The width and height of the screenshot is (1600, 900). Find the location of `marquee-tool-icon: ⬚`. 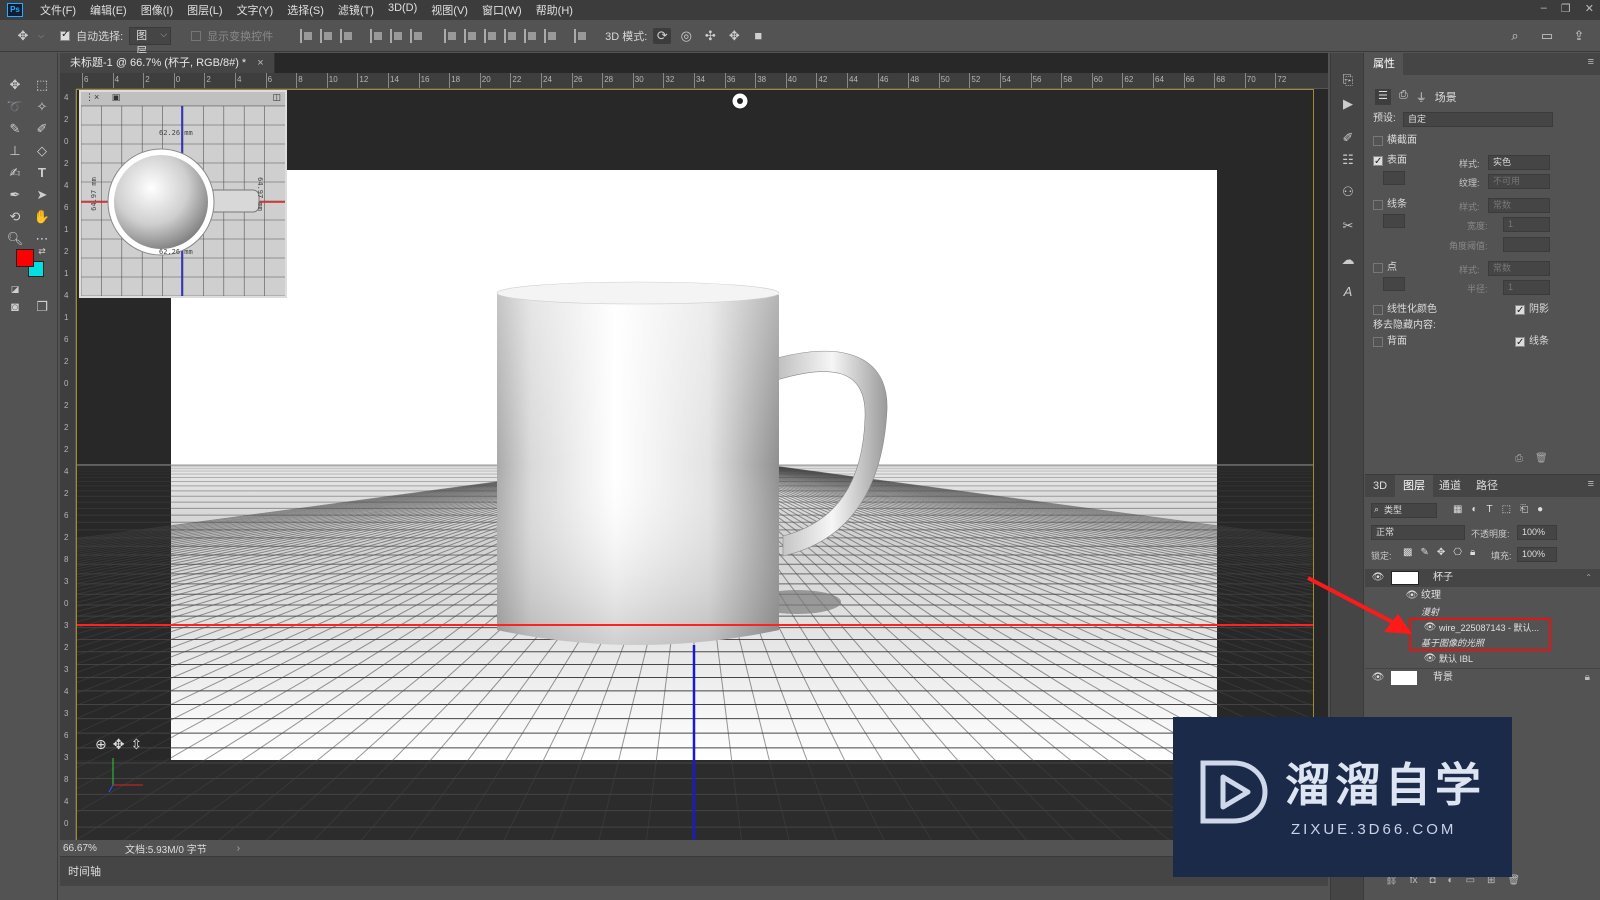

marquee-tool-icon: ⬚ is located at coordinates (42, 85).